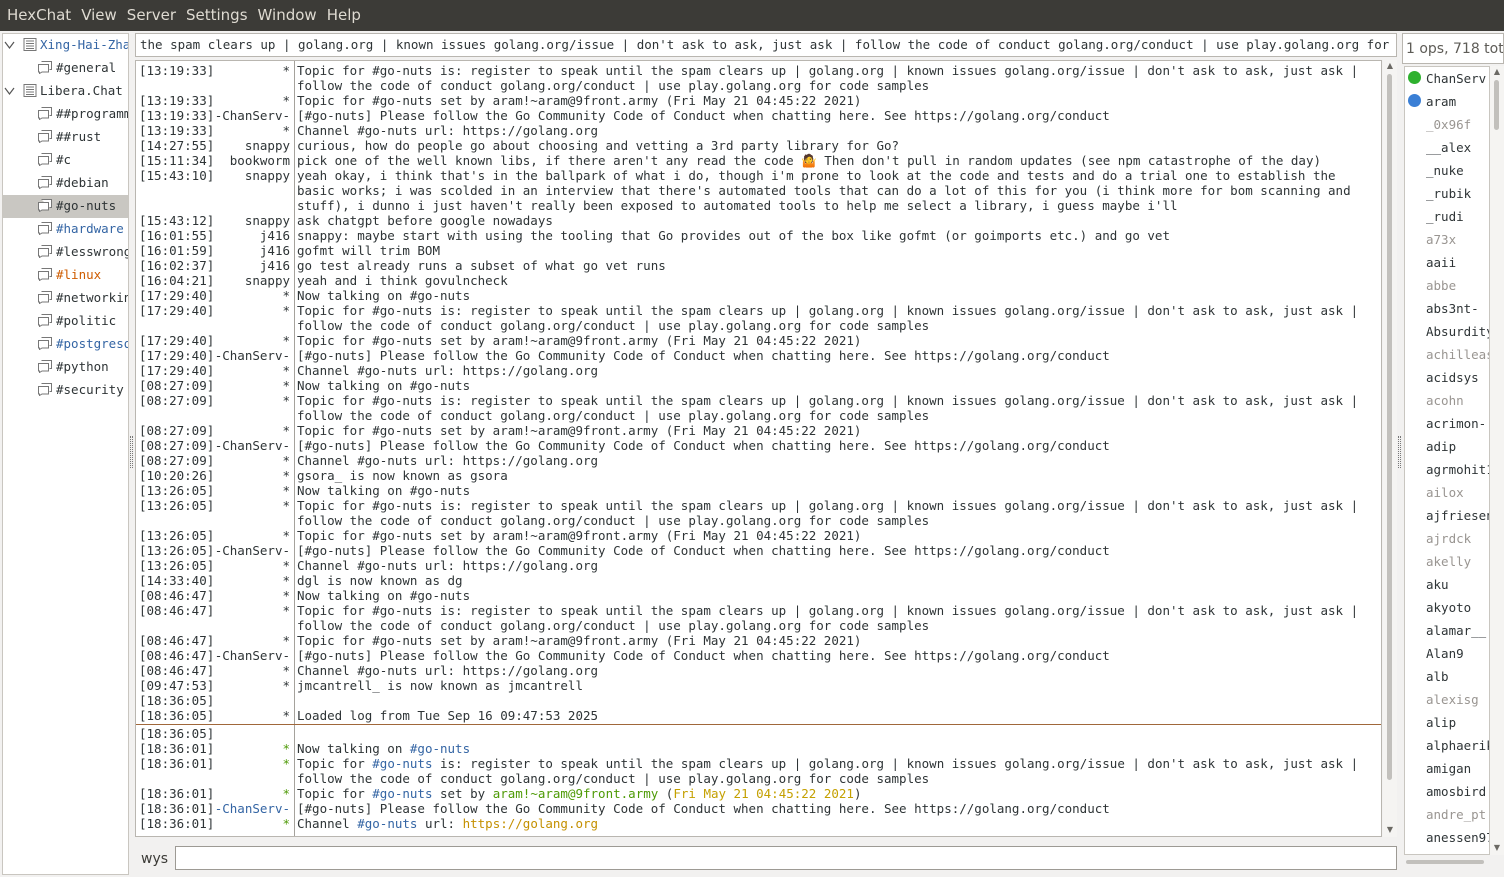 Image resolution: width=1504 pixels, height=877 pixels. What do you see at coordinates (1497, 460) in the screenshot?
I see `user-list-scrollbar: ▲ ▼` at bounding box center [1497, 460].